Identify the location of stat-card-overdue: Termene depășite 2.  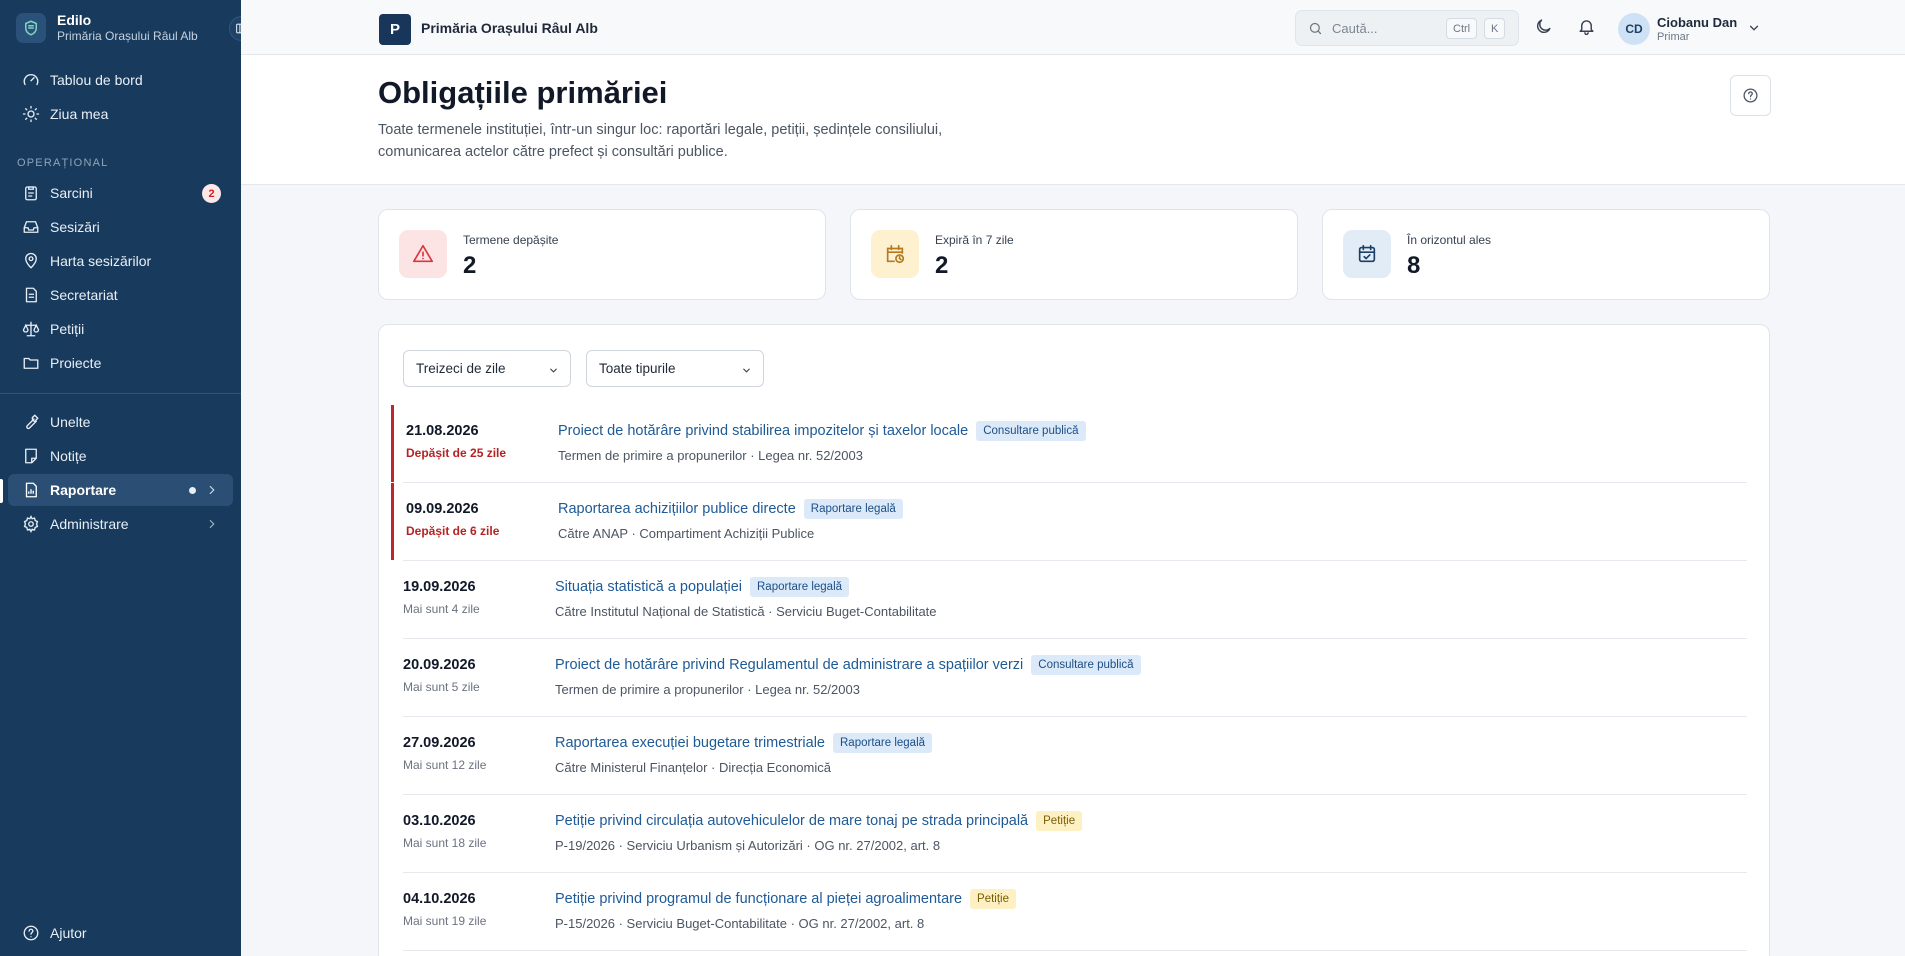
(602, 254).